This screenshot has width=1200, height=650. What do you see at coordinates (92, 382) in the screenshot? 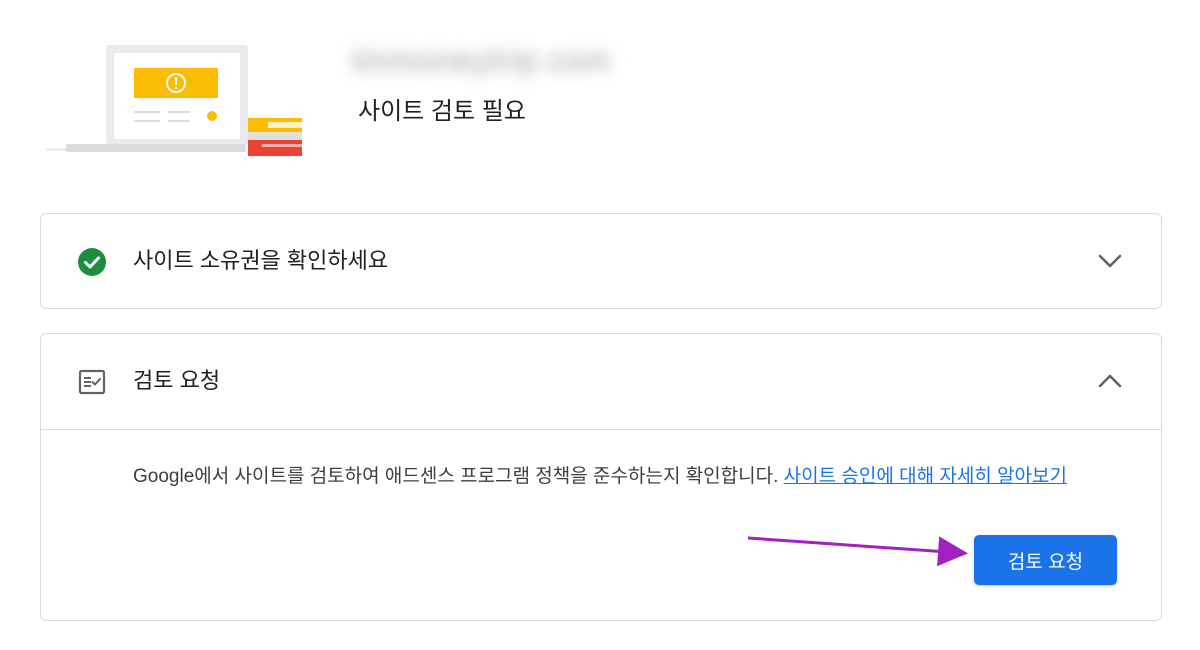
I see `checklist-icon` at bounding box center [92, 382].